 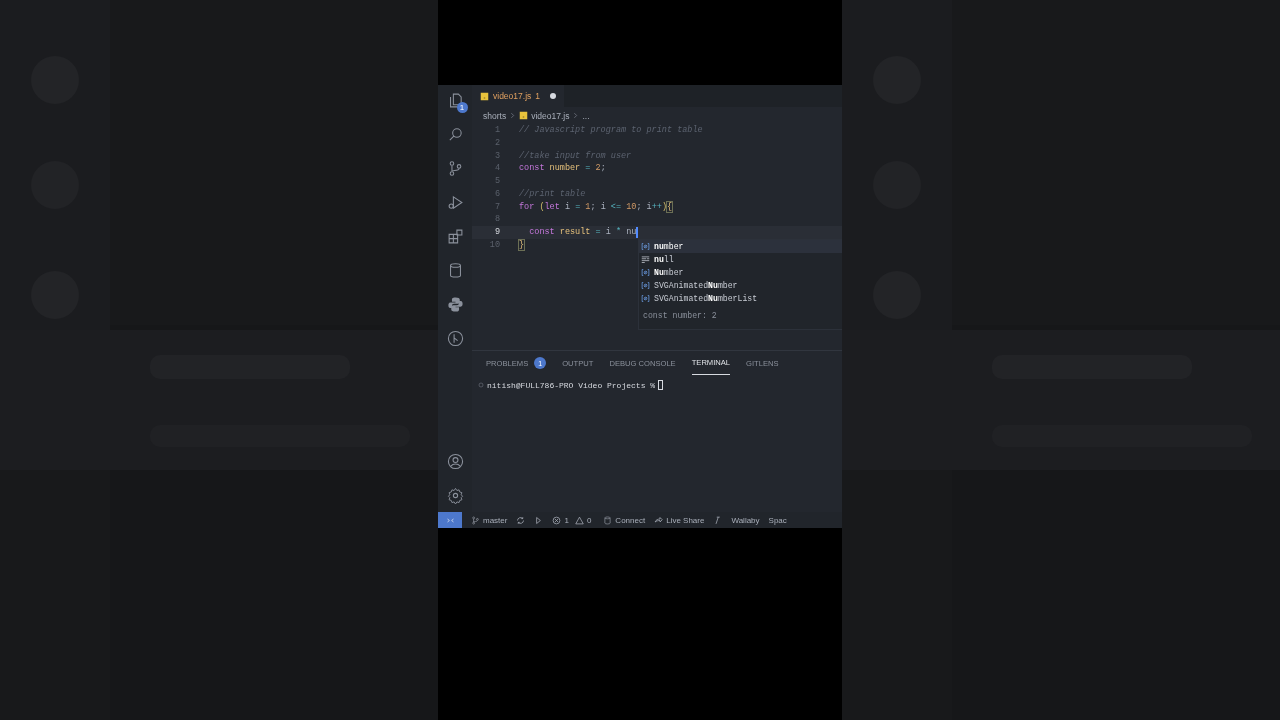 What do you see at coordinates (740, 246) in the screenshot?
I see `suggestion-item: number` at bounding box center [740, 246].